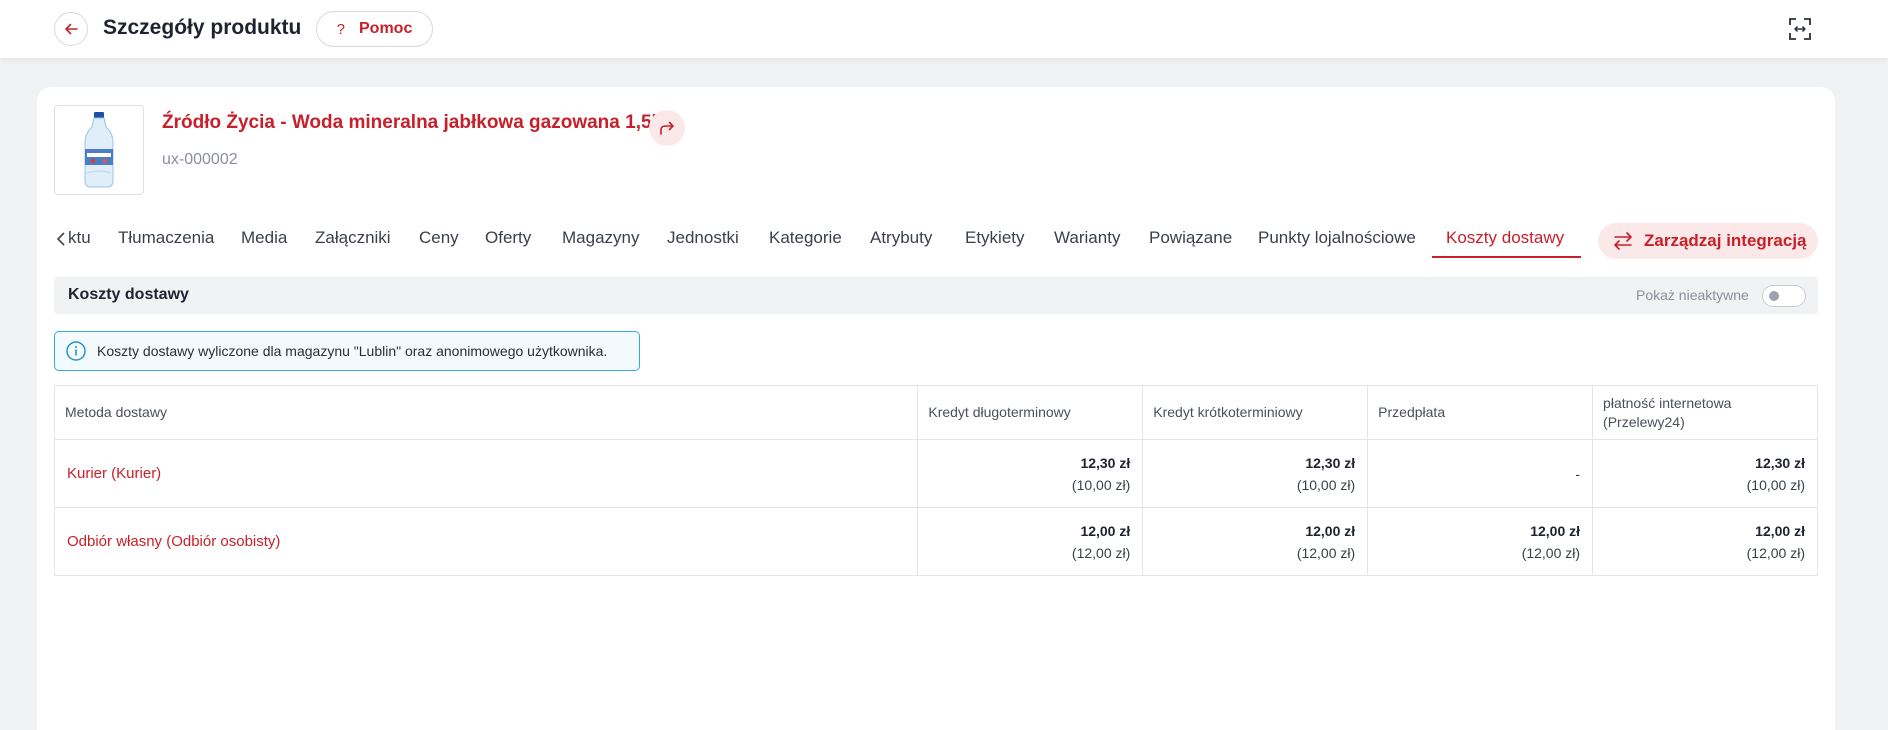 The image size is (1888, 730). What do you see at coordinates (439, 238) in the screenshot?
I see `tab-ceny: Ceny` at bounding box center [439, 238].